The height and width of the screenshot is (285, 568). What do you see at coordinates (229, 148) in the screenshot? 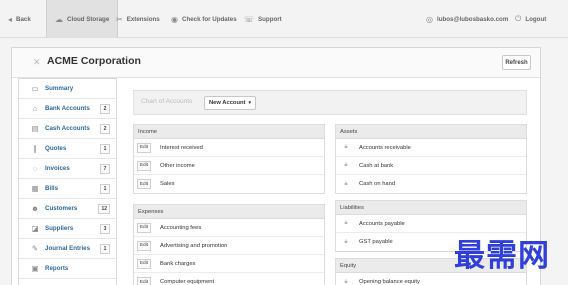
I see `account-row: Edit Interest received` at bounding box center [229, 148].